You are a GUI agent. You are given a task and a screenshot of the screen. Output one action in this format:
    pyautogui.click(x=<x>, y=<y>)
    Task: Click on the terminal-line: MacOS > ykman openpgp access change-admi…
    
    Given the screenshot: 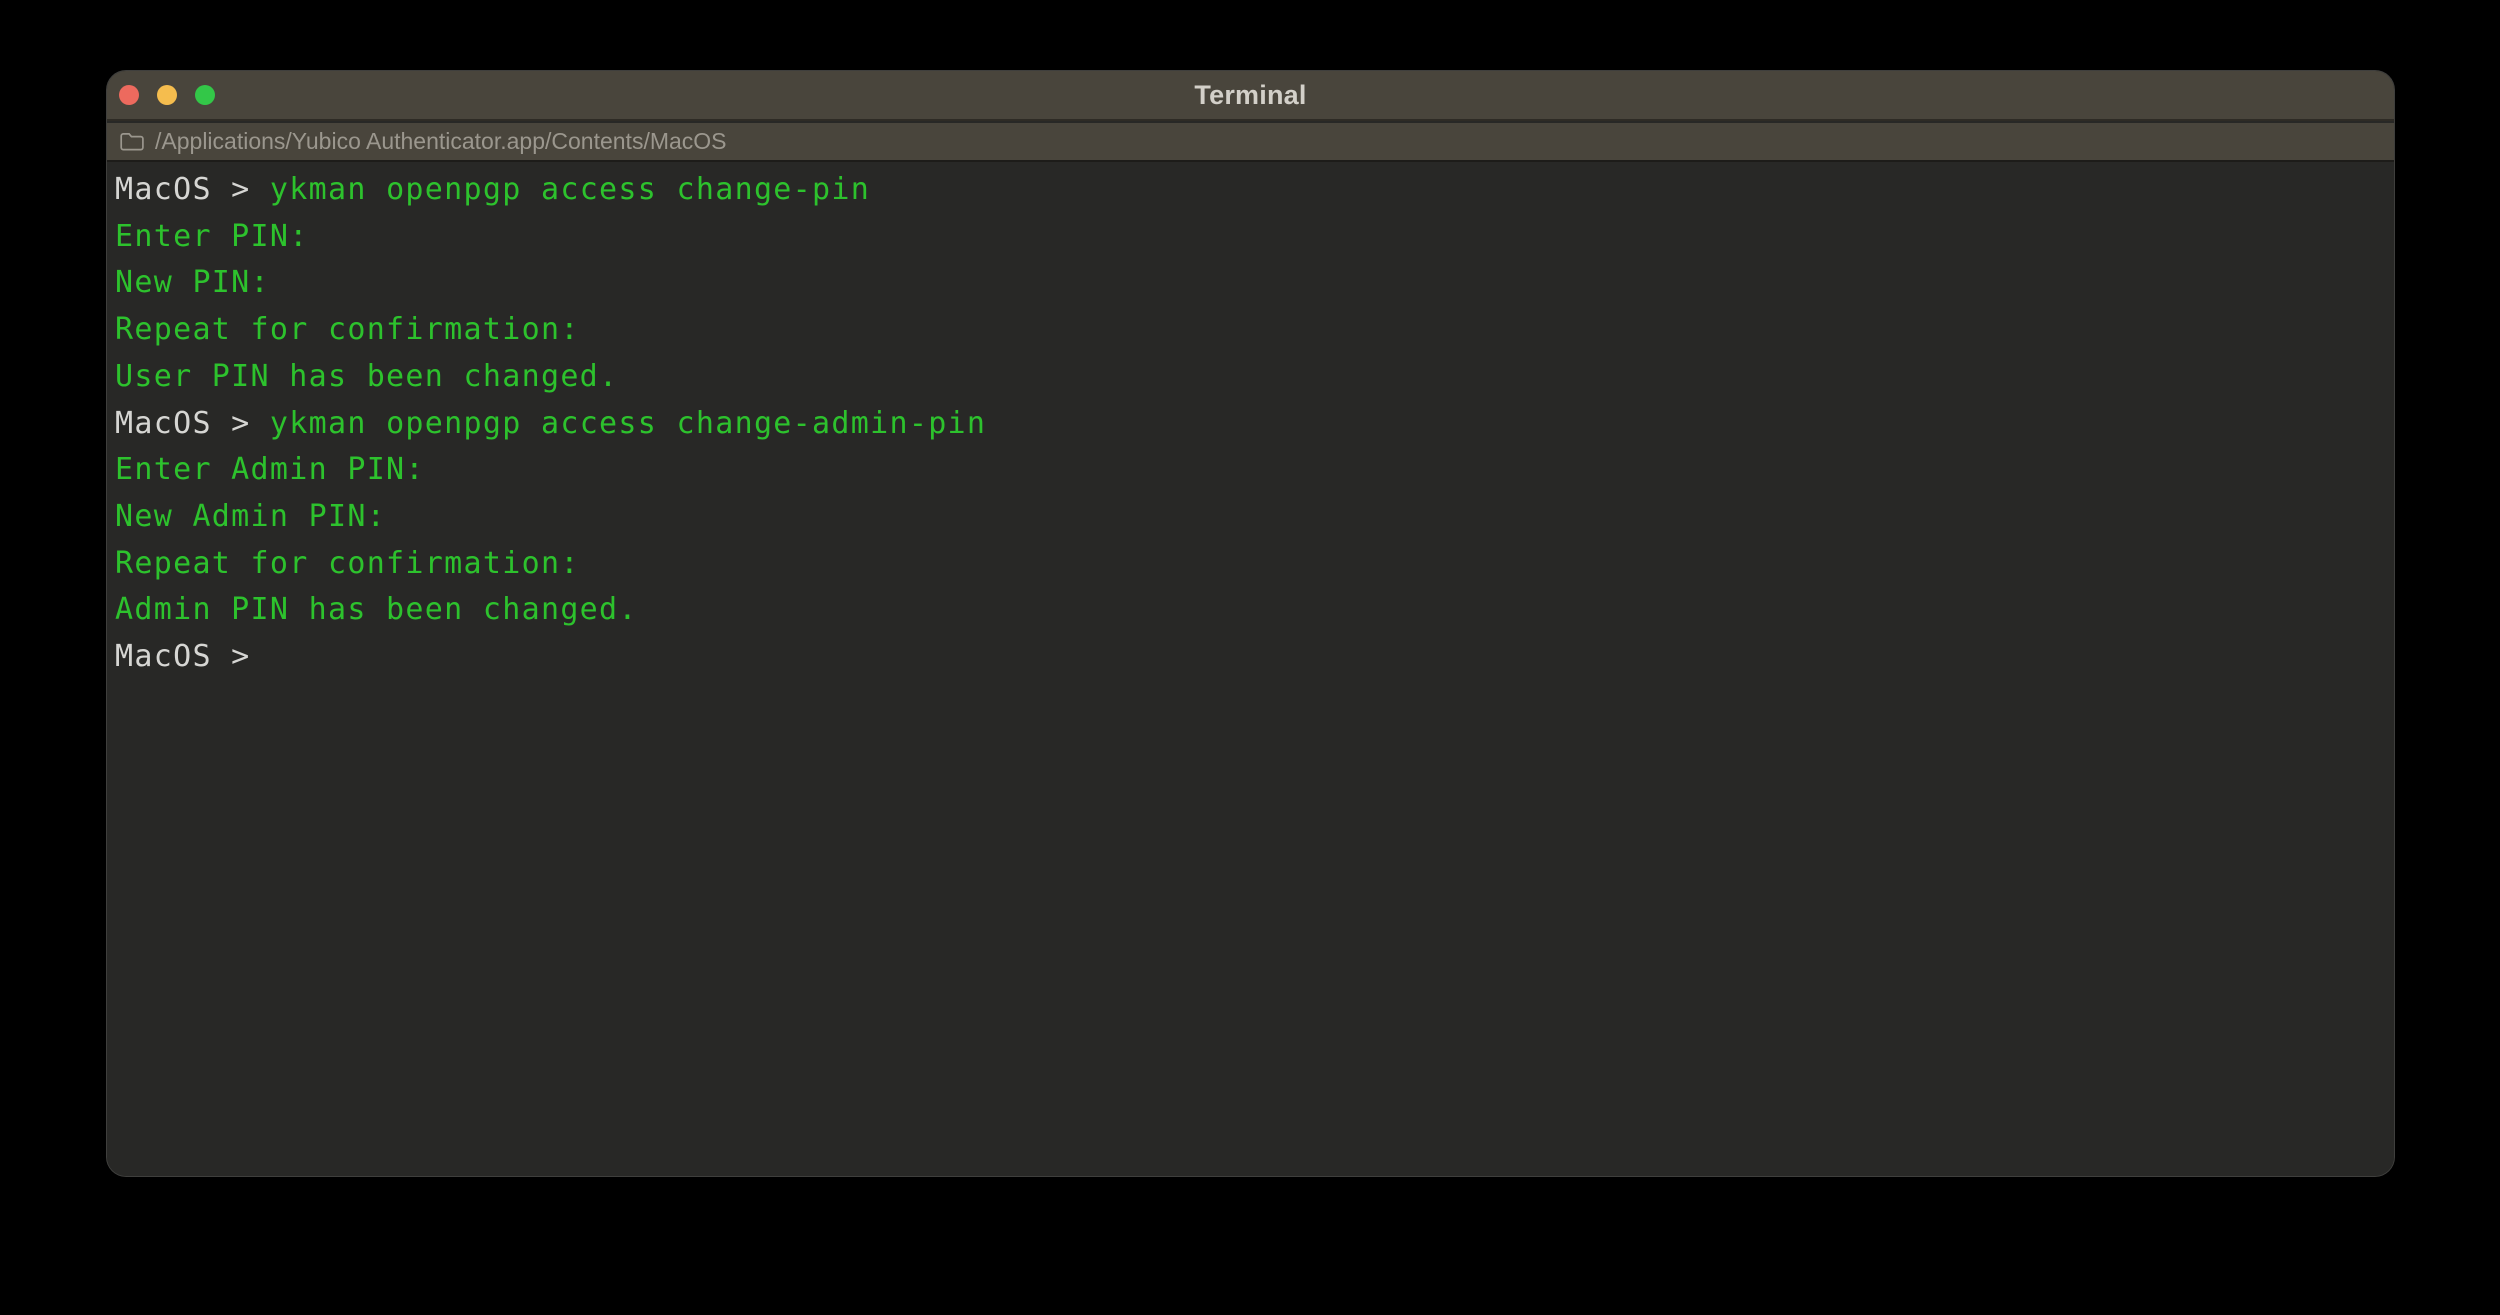 What is the action you would take?
    pyautogui.click(x=1244, y=424)
    